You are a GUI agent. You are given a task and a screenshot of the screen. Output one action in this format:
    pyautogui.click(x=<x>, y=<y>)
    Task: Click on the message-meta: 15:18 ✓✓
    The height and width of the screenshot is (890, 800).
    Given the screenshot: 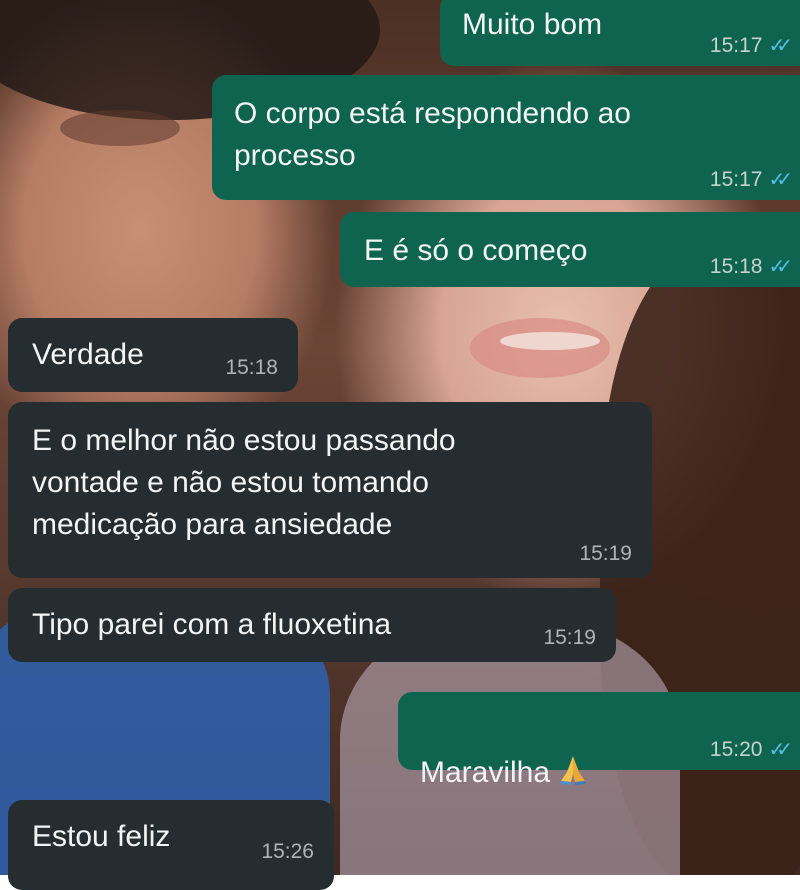 What is the action you would take?
    pyautogui.click(x=751, y=267)
    